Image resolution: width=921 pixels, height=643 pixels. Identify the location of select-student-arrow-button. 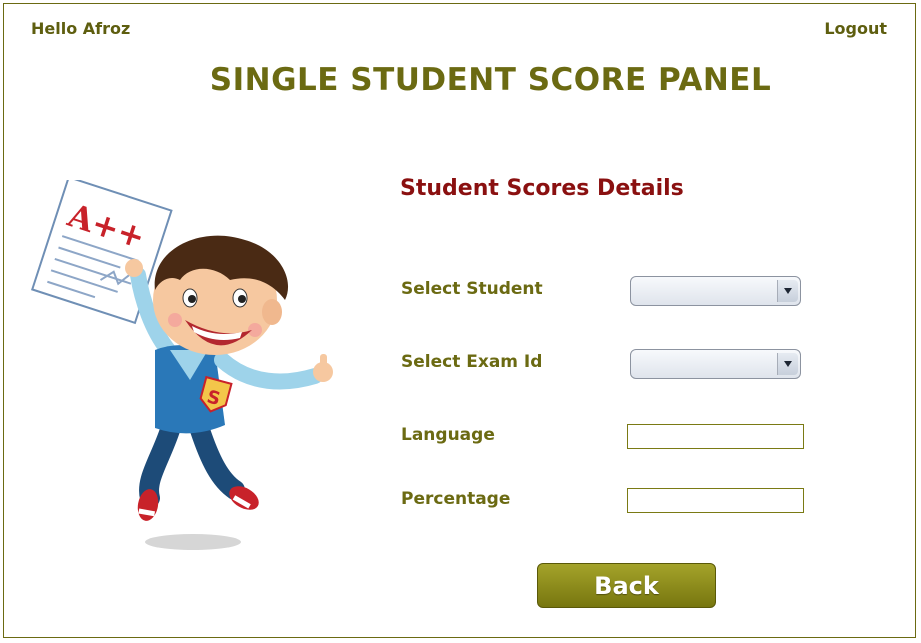
(787, 291).